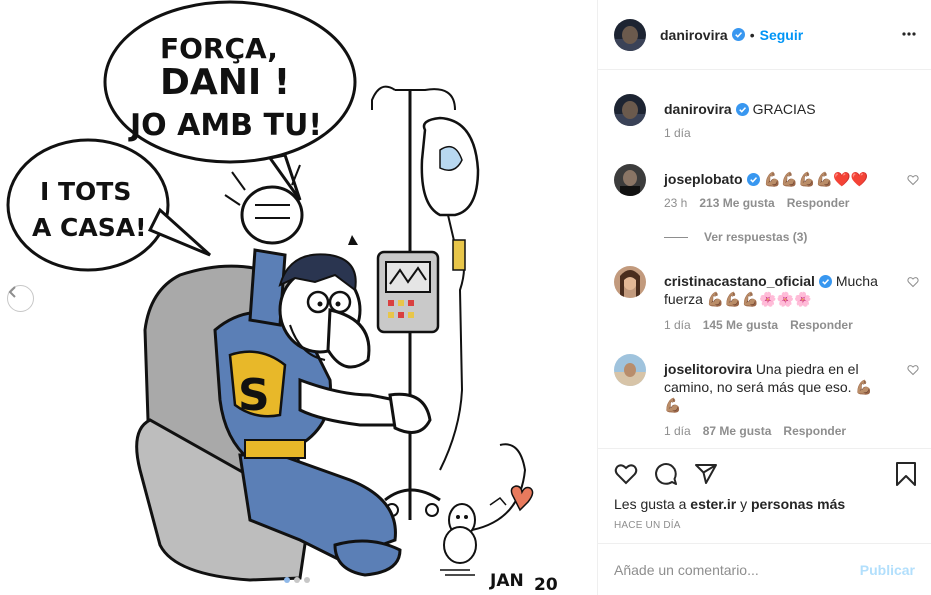 The width and height of the screenshot is (931, 595). I want to click on bubble1-line2: DANI !, so click(225, 82).